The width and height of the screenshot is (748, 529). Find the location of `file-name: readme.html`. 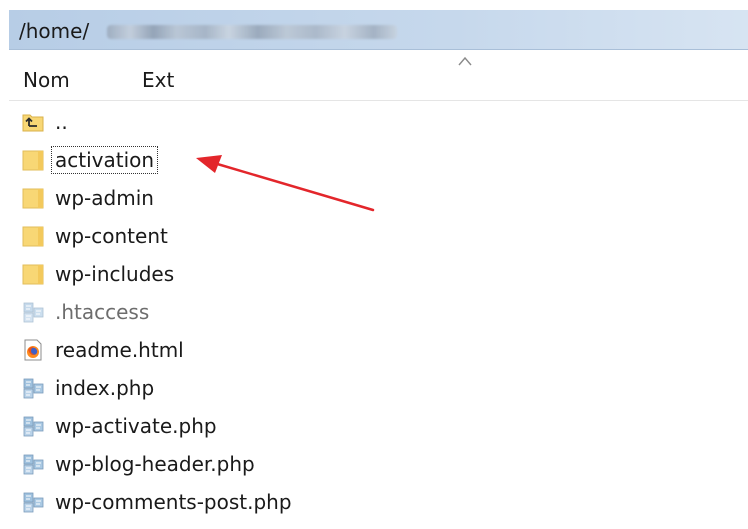

file-name: readme.html is located at coordinates (119, 350).